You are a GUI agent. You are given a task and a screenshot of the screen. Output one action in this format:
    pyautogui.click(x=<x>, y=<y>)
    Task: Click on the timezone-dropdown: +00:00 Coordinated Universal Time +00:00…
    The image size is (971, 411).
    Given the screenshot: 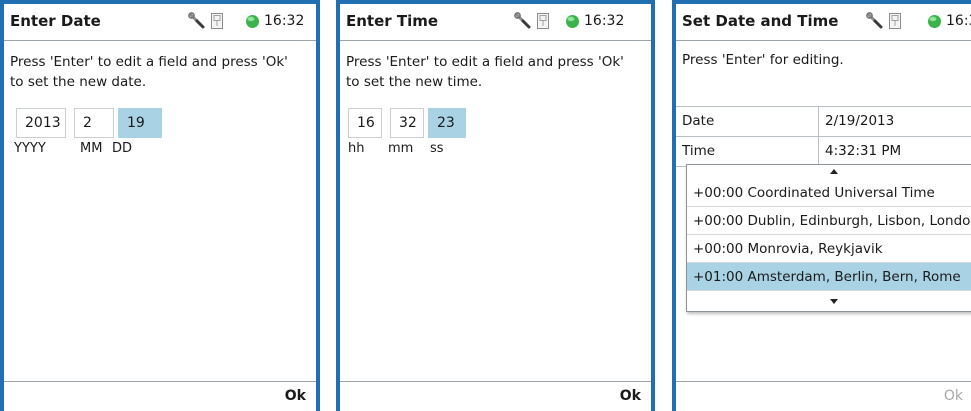 What is the action you would take?
    pyautogui.click(x=828, y=238)
    